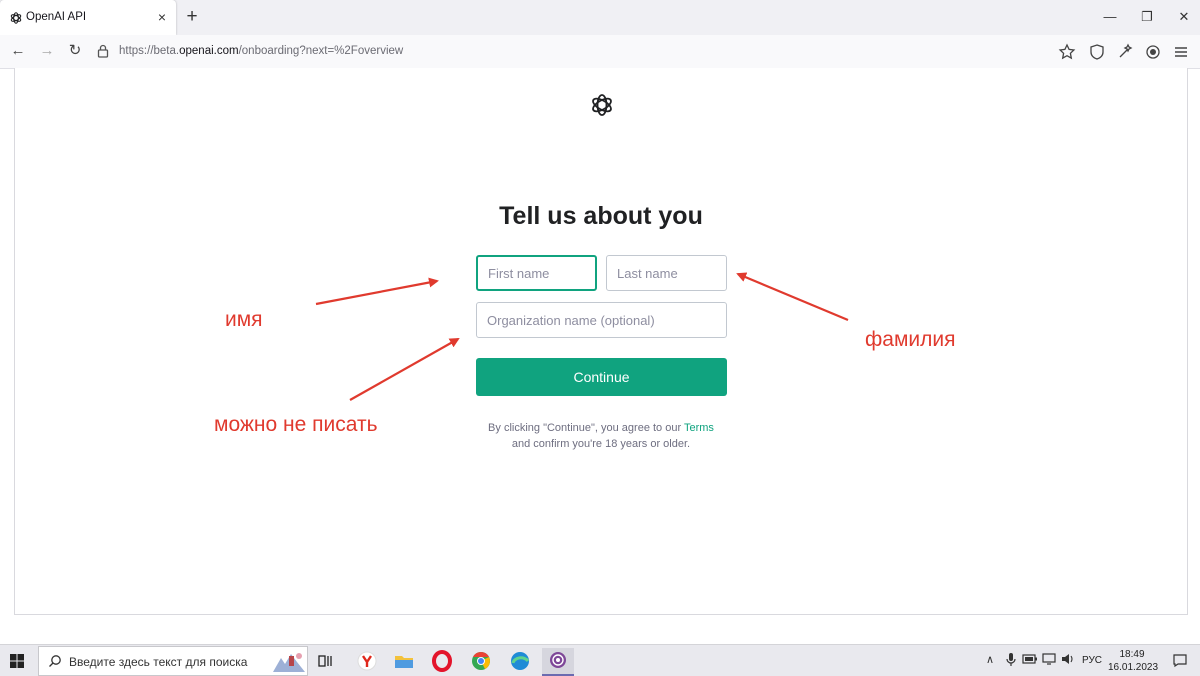  Describe the element at coordinates (536, 273) in the screenshot. I see `first-name-input` at that location.